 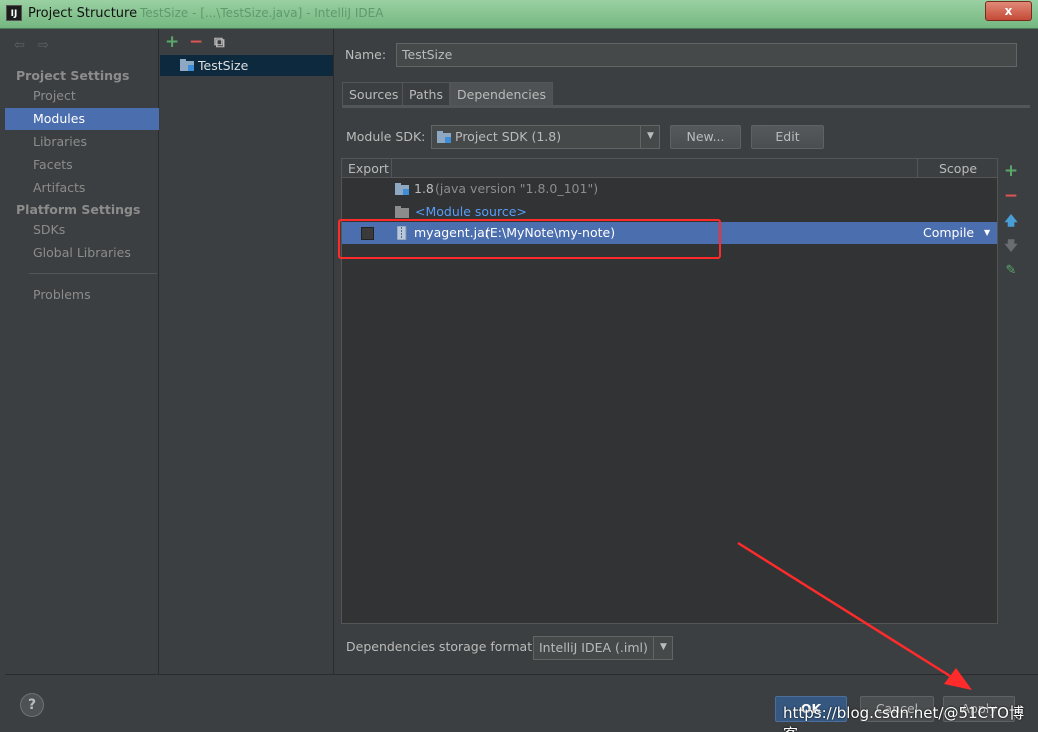 I want to click on close-window-button: x, so click(x=1008, y=11).